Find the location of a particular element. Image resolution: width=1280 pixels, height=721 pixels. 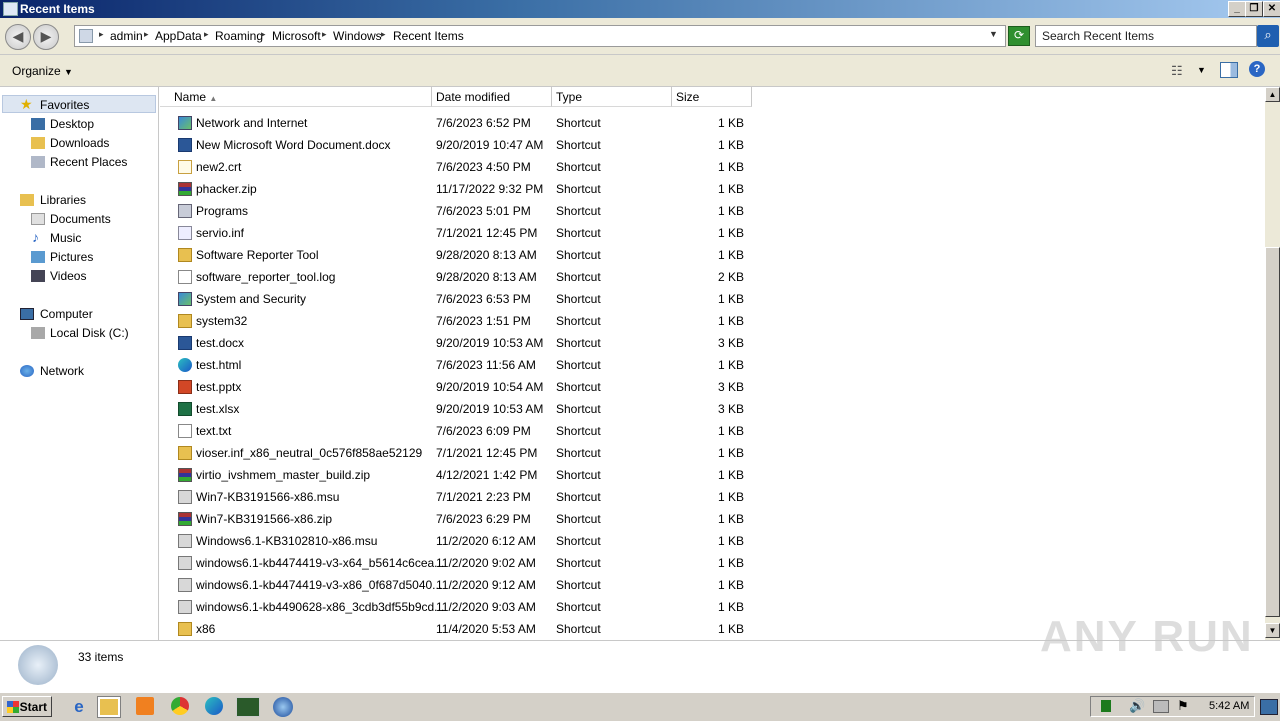

terminal-icon is located at coordinates (248, 707).